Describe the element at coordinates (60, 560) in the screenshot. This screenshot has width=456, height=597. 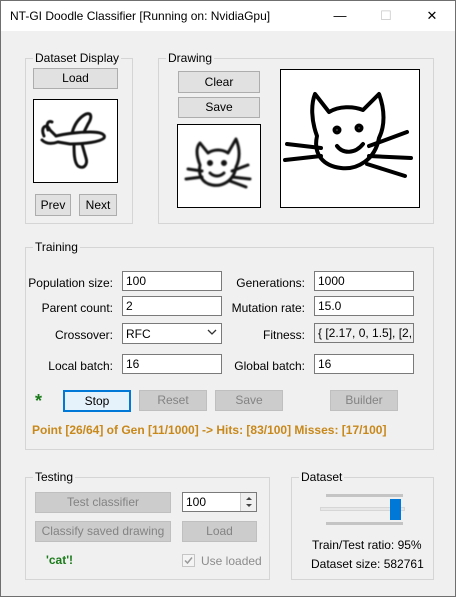
I see `classification-result: 'cat'!` at that location.